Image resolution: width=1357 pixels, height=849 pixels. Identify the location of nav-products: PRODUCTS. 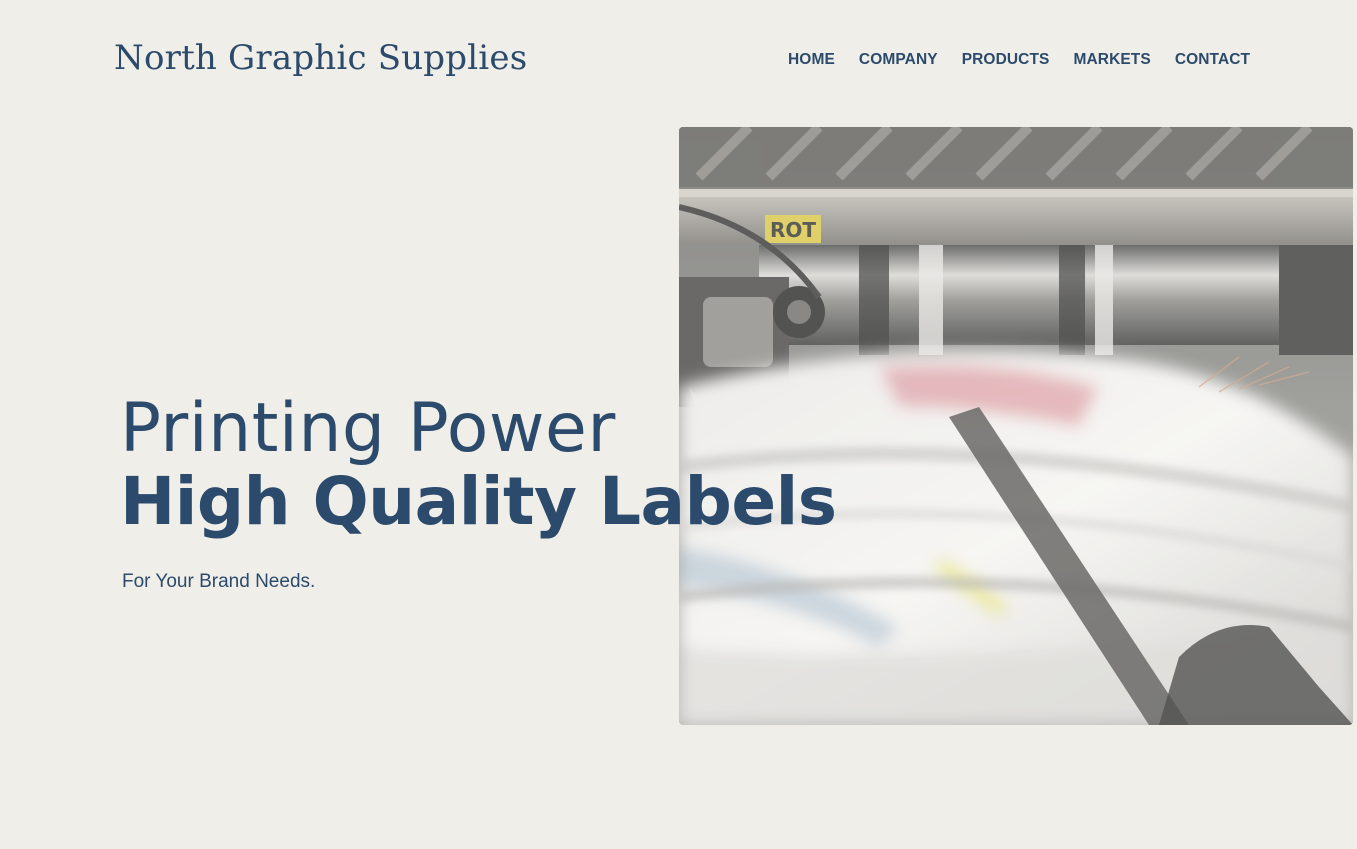
(1006, 60).